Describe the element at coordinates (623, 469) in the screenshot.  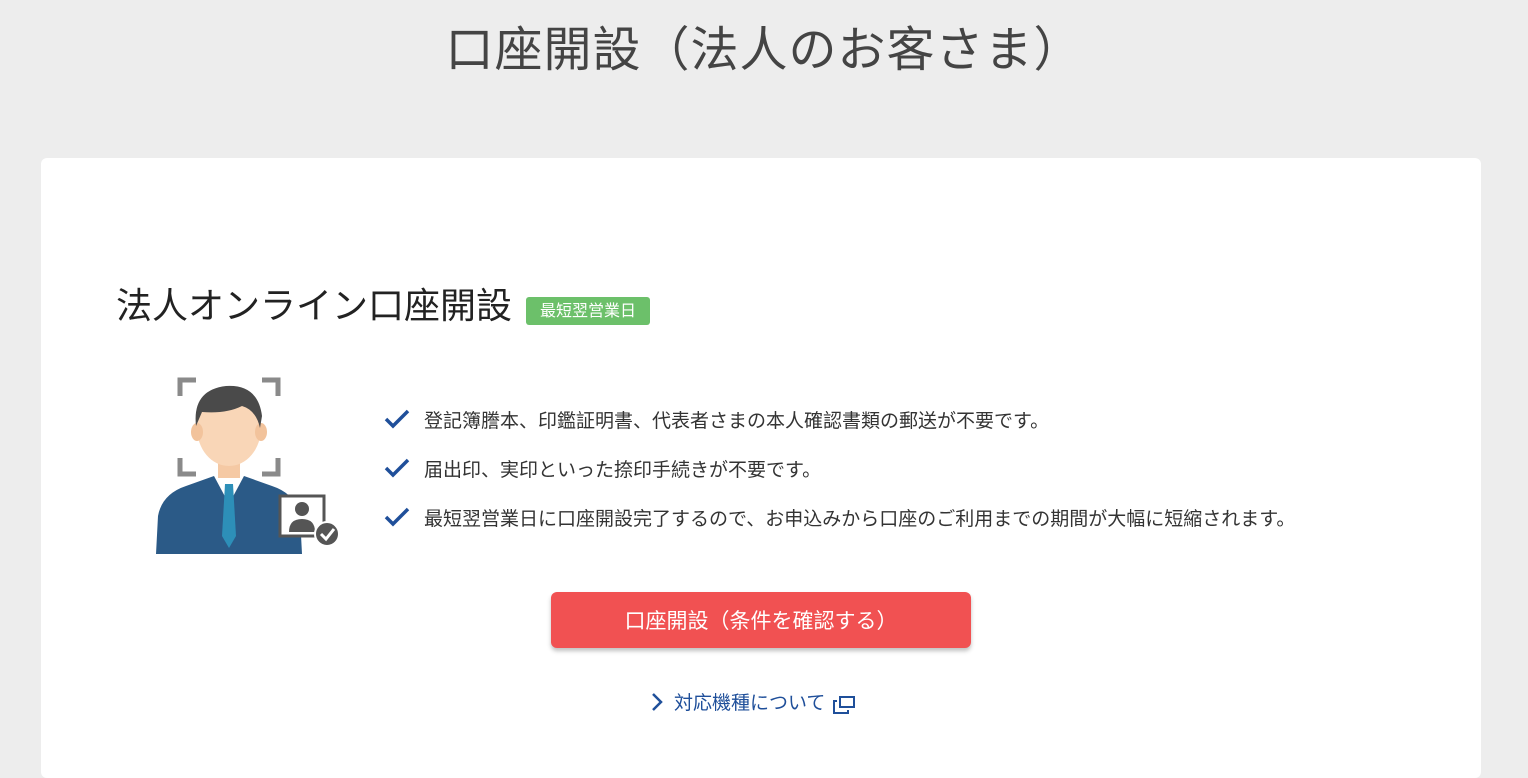
I see `feature-text: 届出印、実印といった捺印手続きが不要です。` at that location.